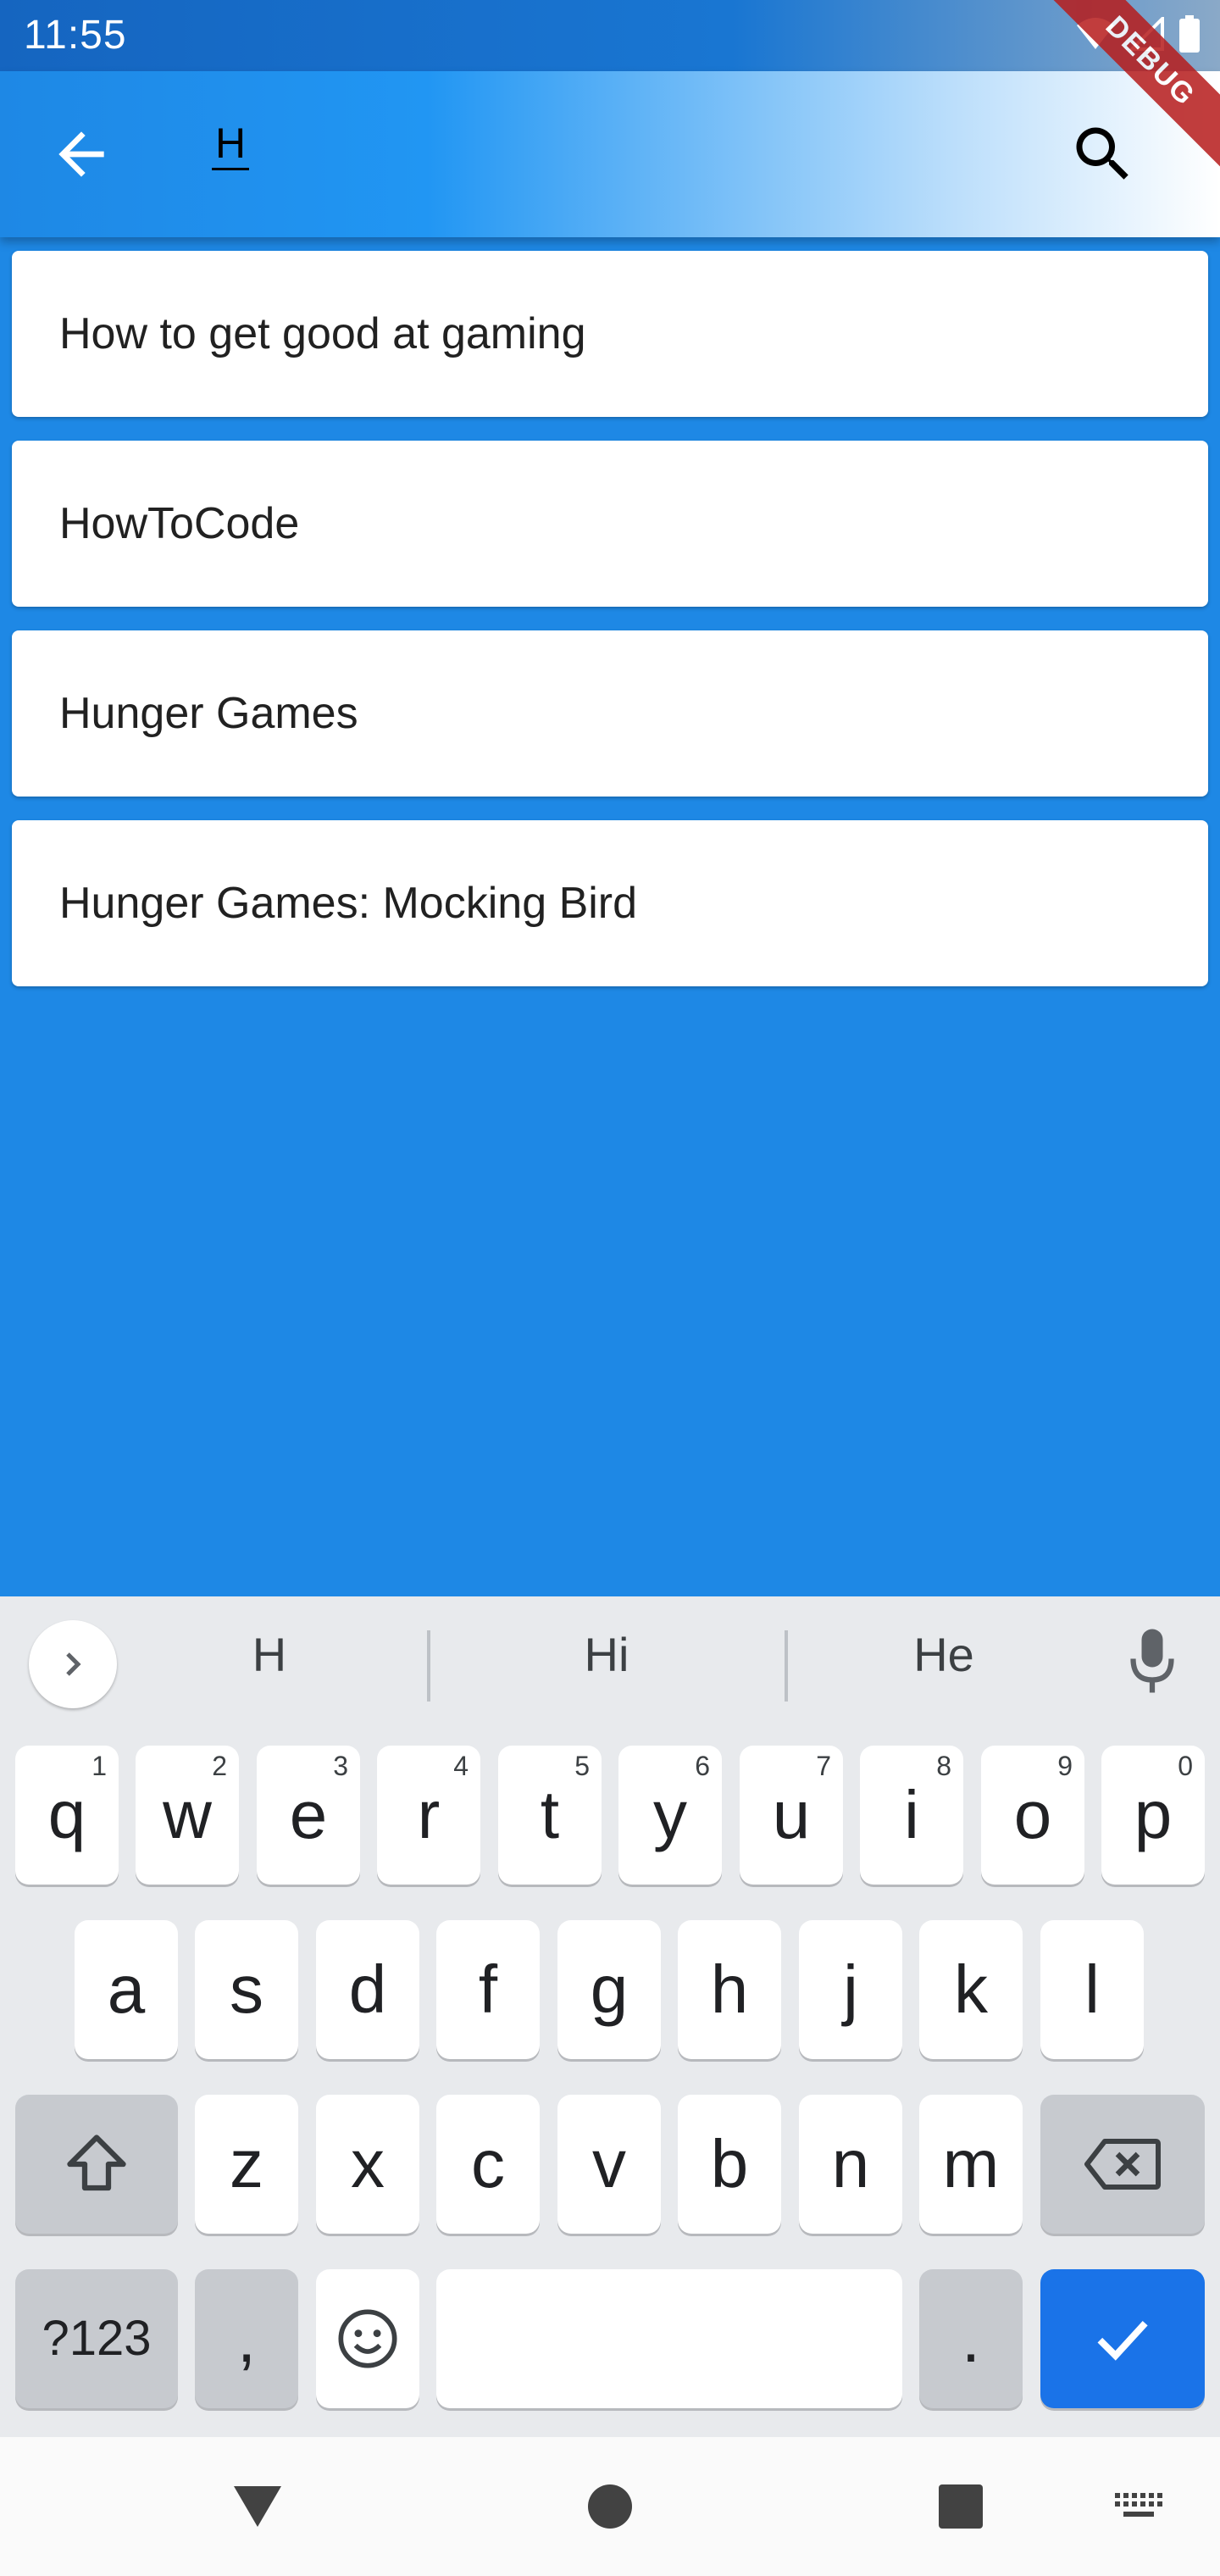  I want to click on key-c: c, so click(488, 2164).